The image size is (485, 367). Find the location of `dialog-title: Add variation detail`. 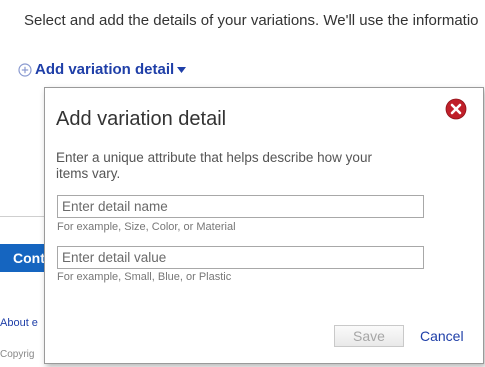

dialog-title: Add variation detail is located at coordinates (141, 119).